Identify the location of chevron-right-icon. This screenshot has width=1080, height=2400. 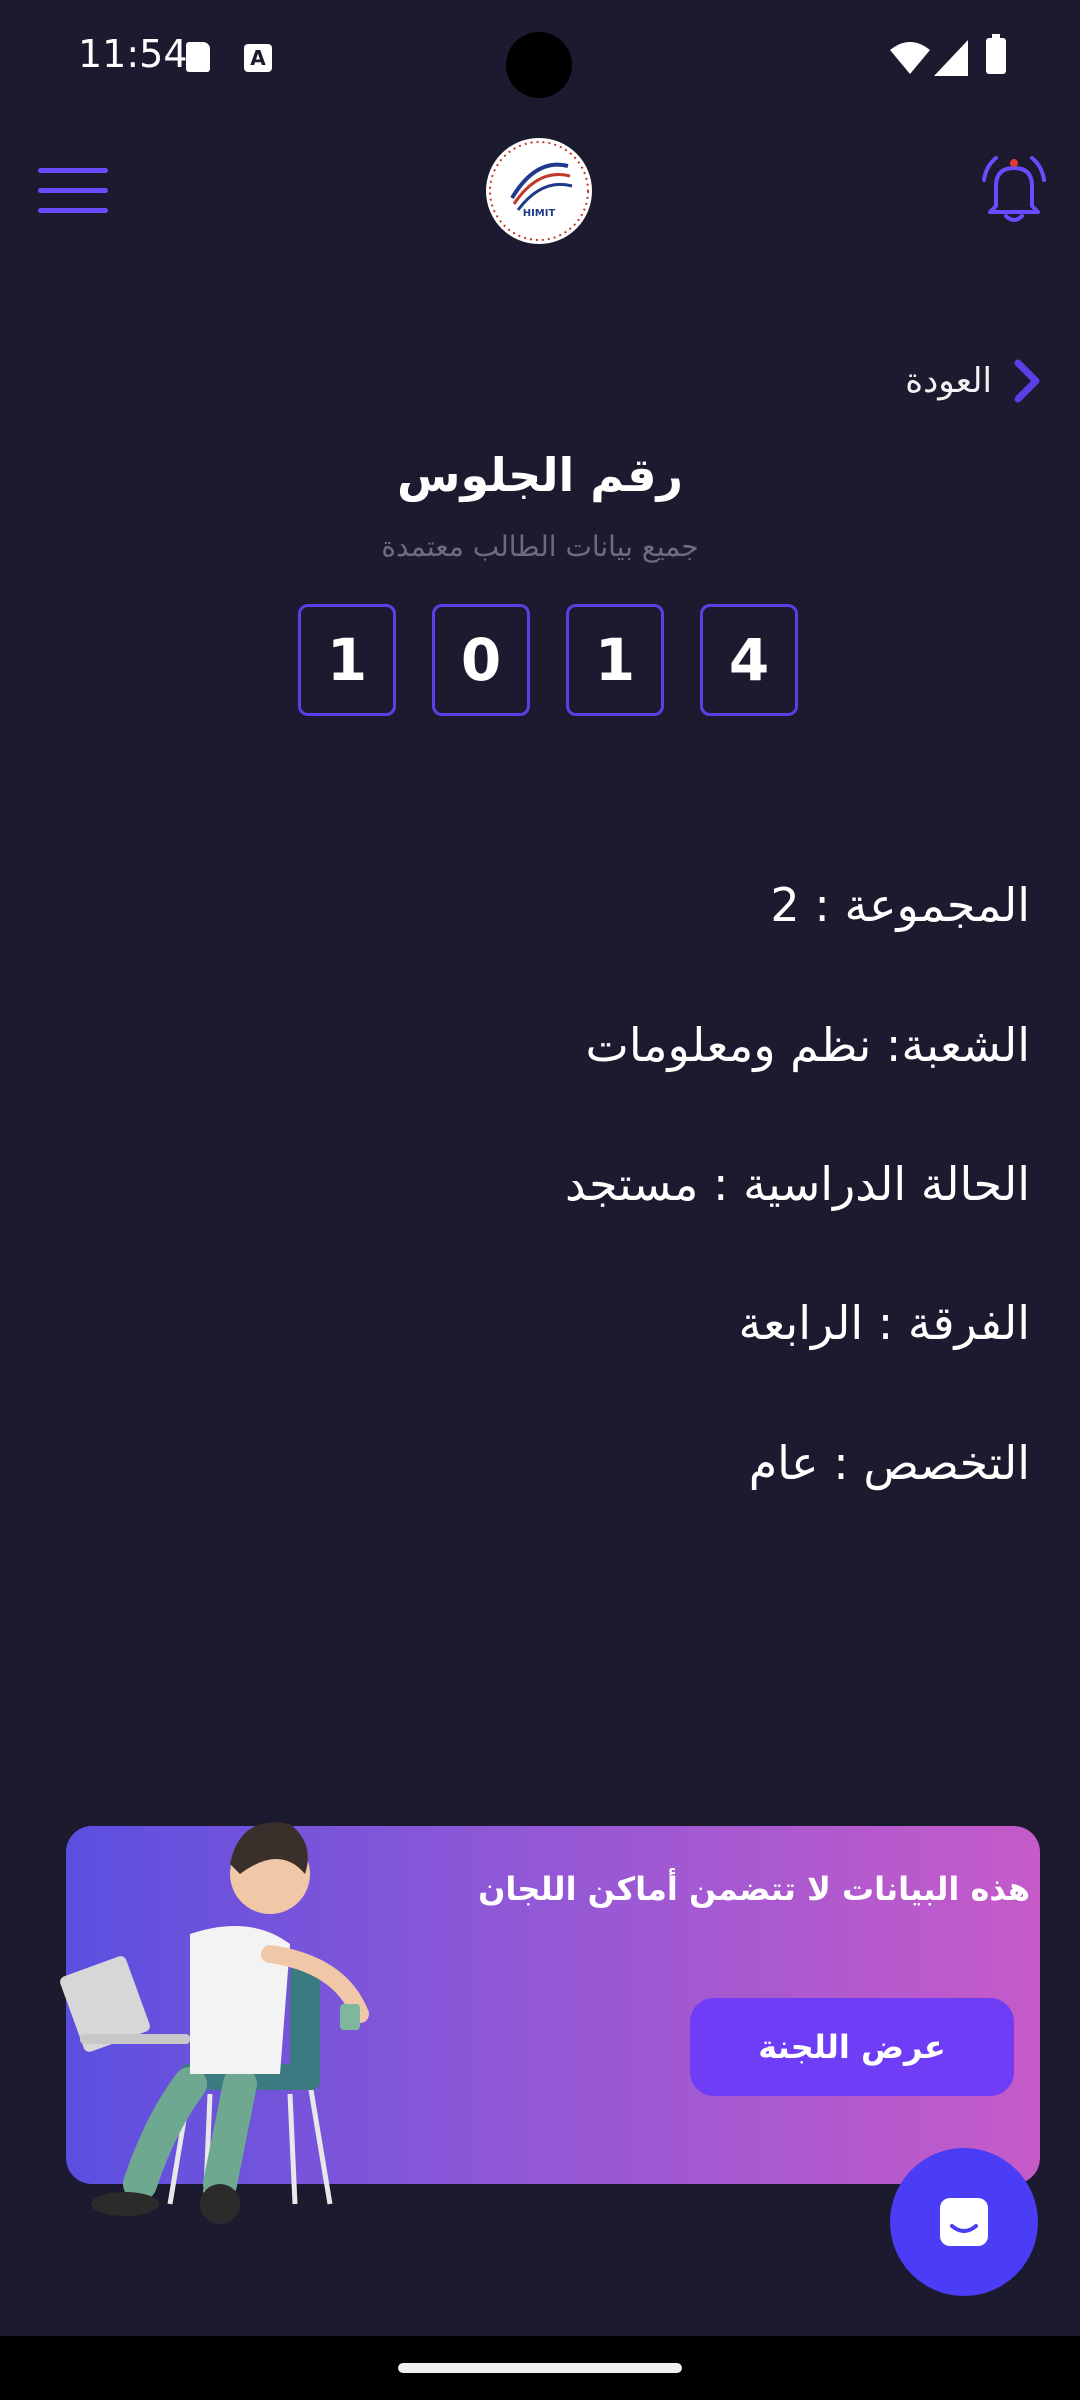
(1027, 381).